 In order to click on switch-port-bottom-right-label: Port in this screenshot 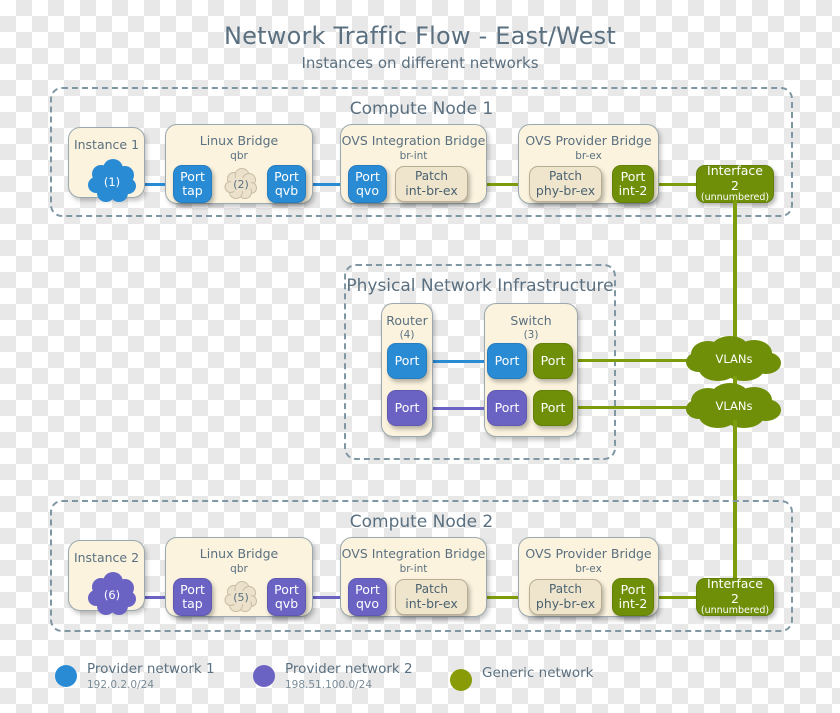, I will do `click(553, 407)`.